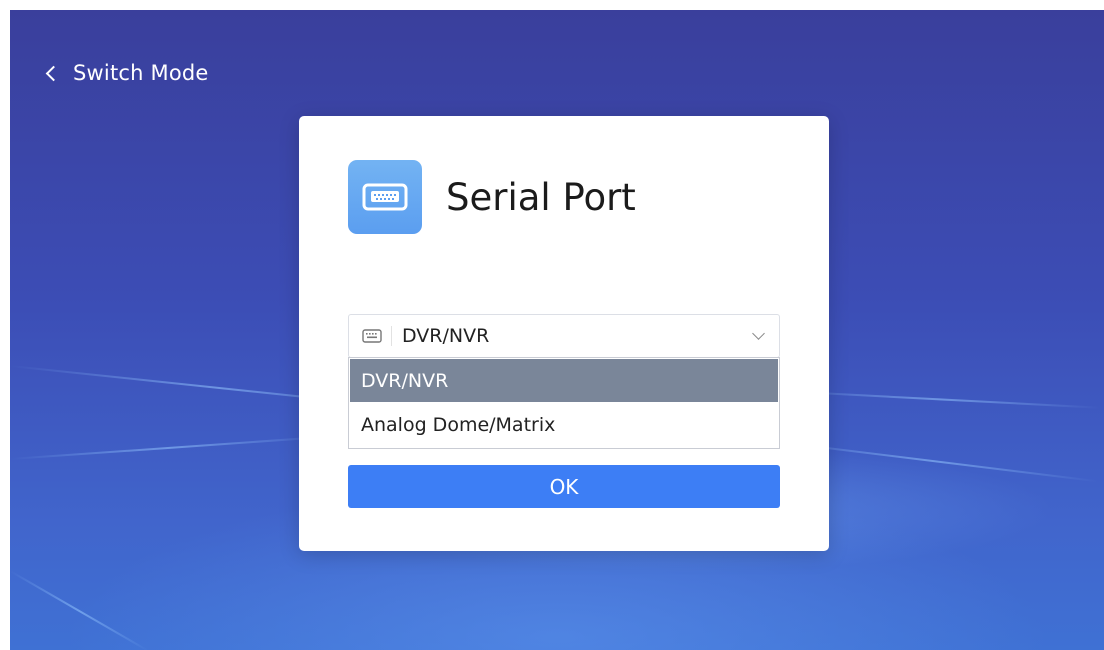 The width and height of the screenshot is (1104, 650). Describe the element at coordinates (564, 486) in the screenshot. I see `ok-button: OK` at that location.